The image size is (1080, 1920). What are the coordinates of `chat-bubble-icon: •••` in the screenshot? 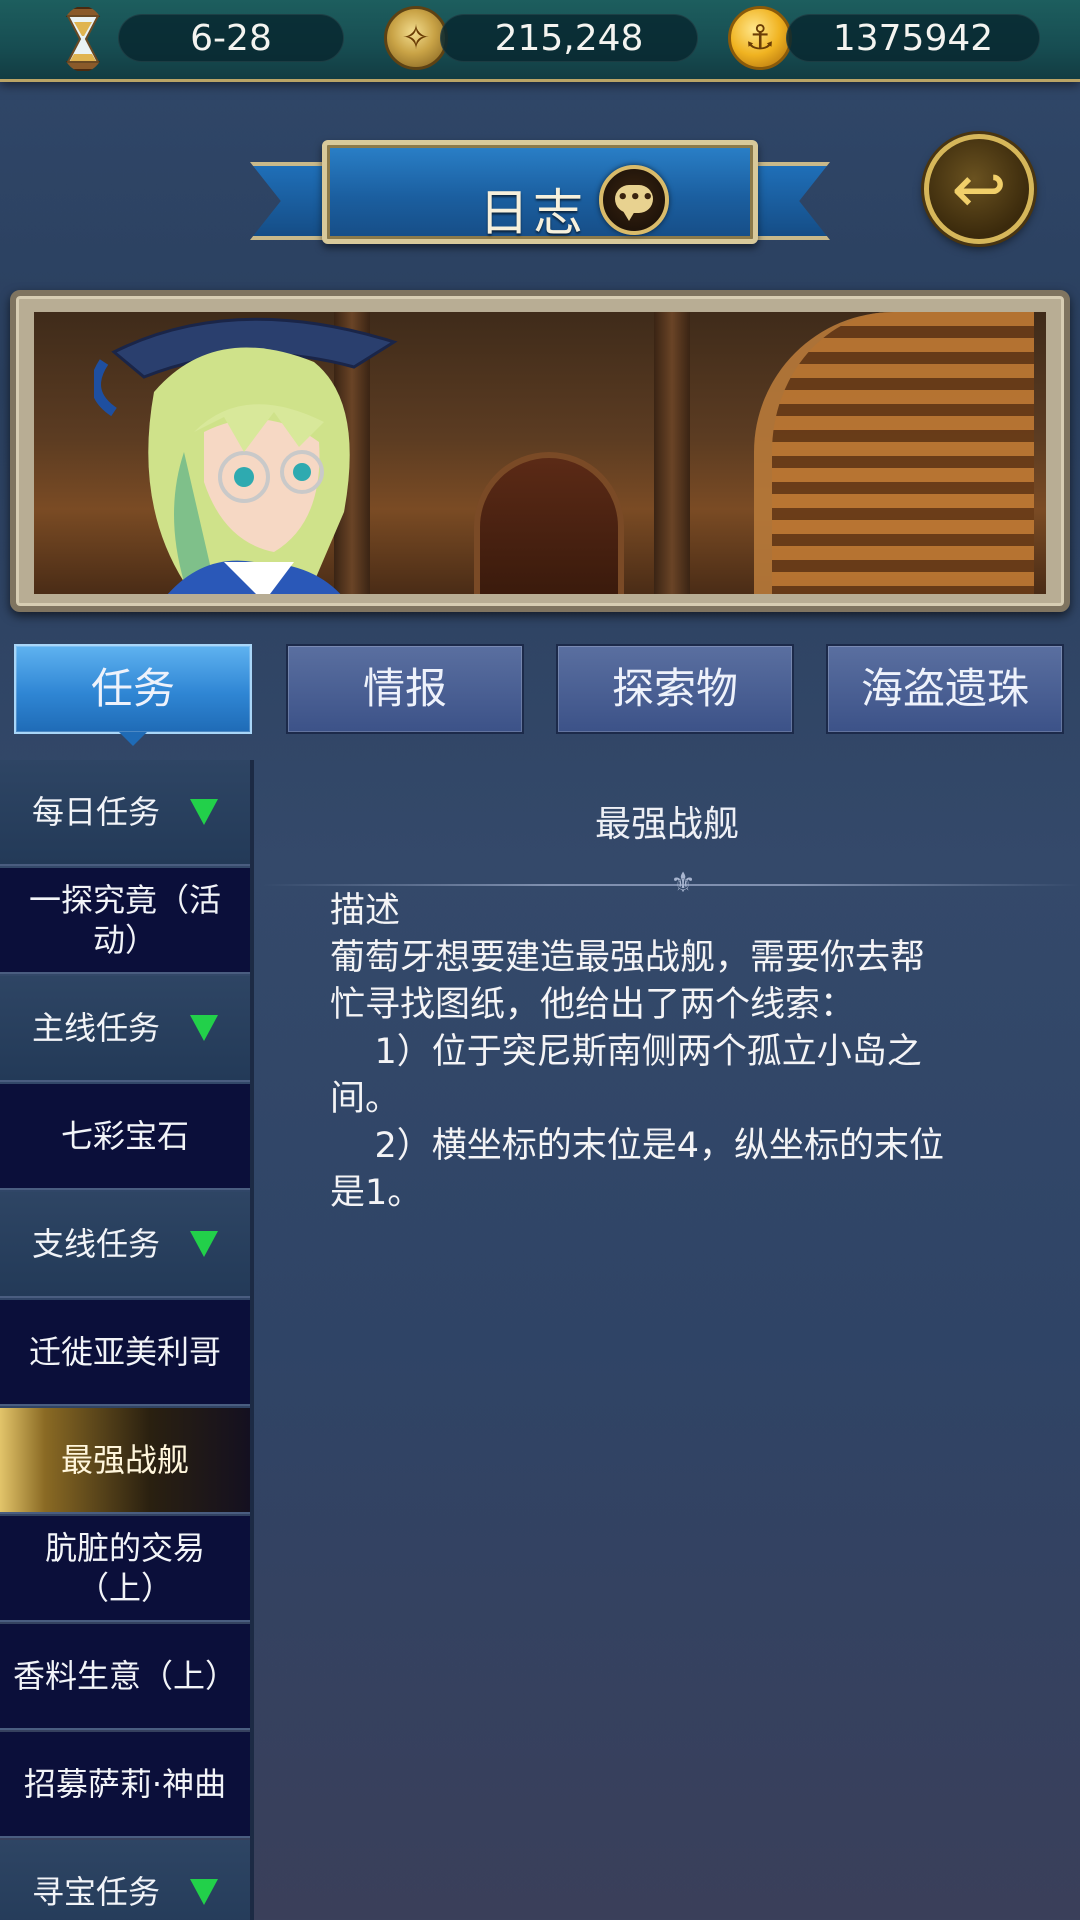 It's located at (634, 200).